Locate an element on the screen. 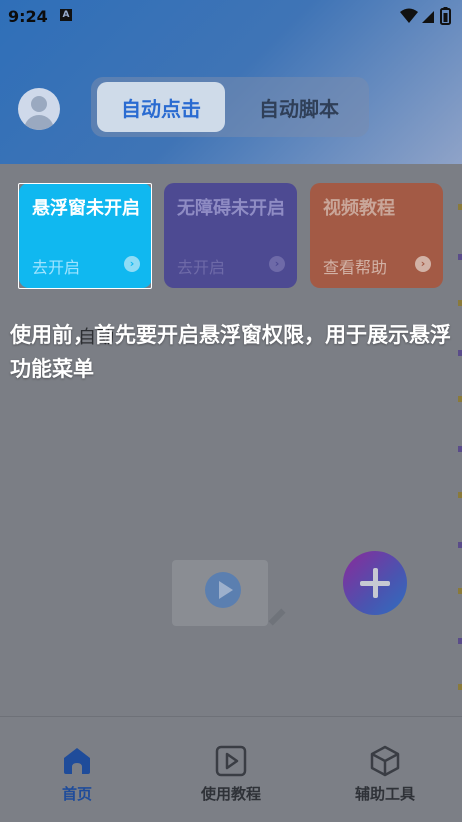 The height and width of the screenshot is (822, 462). home-icon is located at coordinates (77, 761).